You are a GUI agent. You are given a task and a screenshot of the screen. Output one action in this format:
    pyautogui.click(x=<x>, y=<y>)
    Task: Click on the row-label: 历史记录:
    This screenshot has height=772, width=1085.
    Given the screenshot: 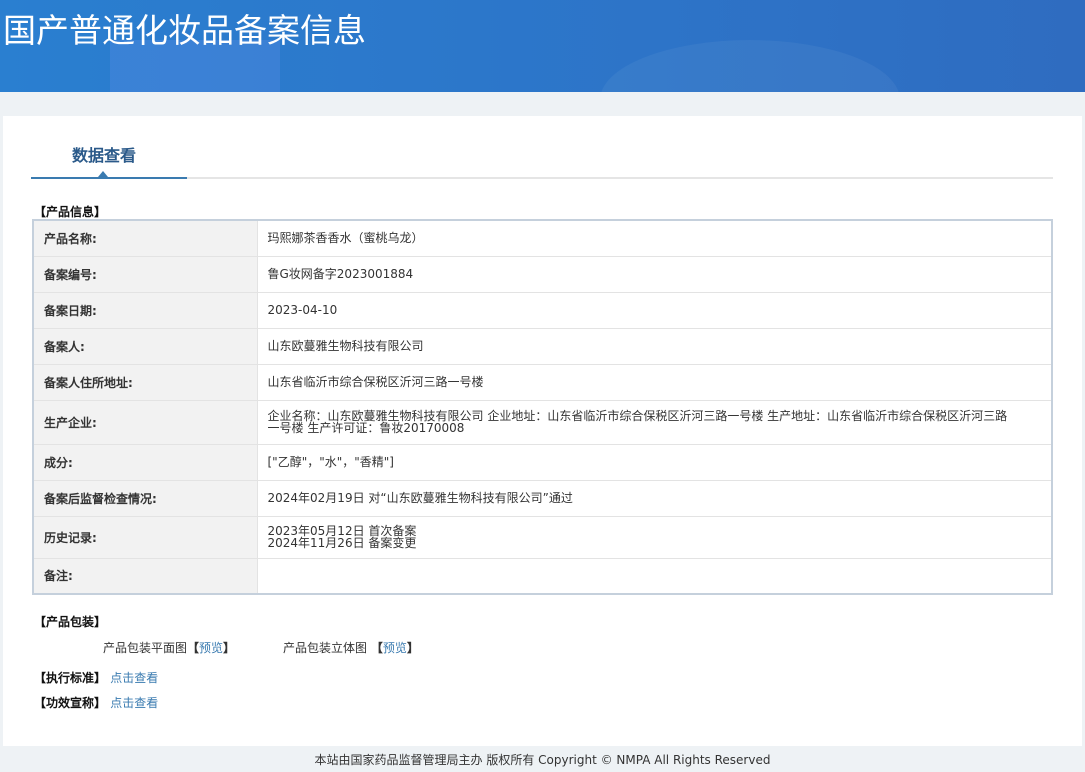 What is the action you would take?
    pyautogui.click(x=145, y=537)
    